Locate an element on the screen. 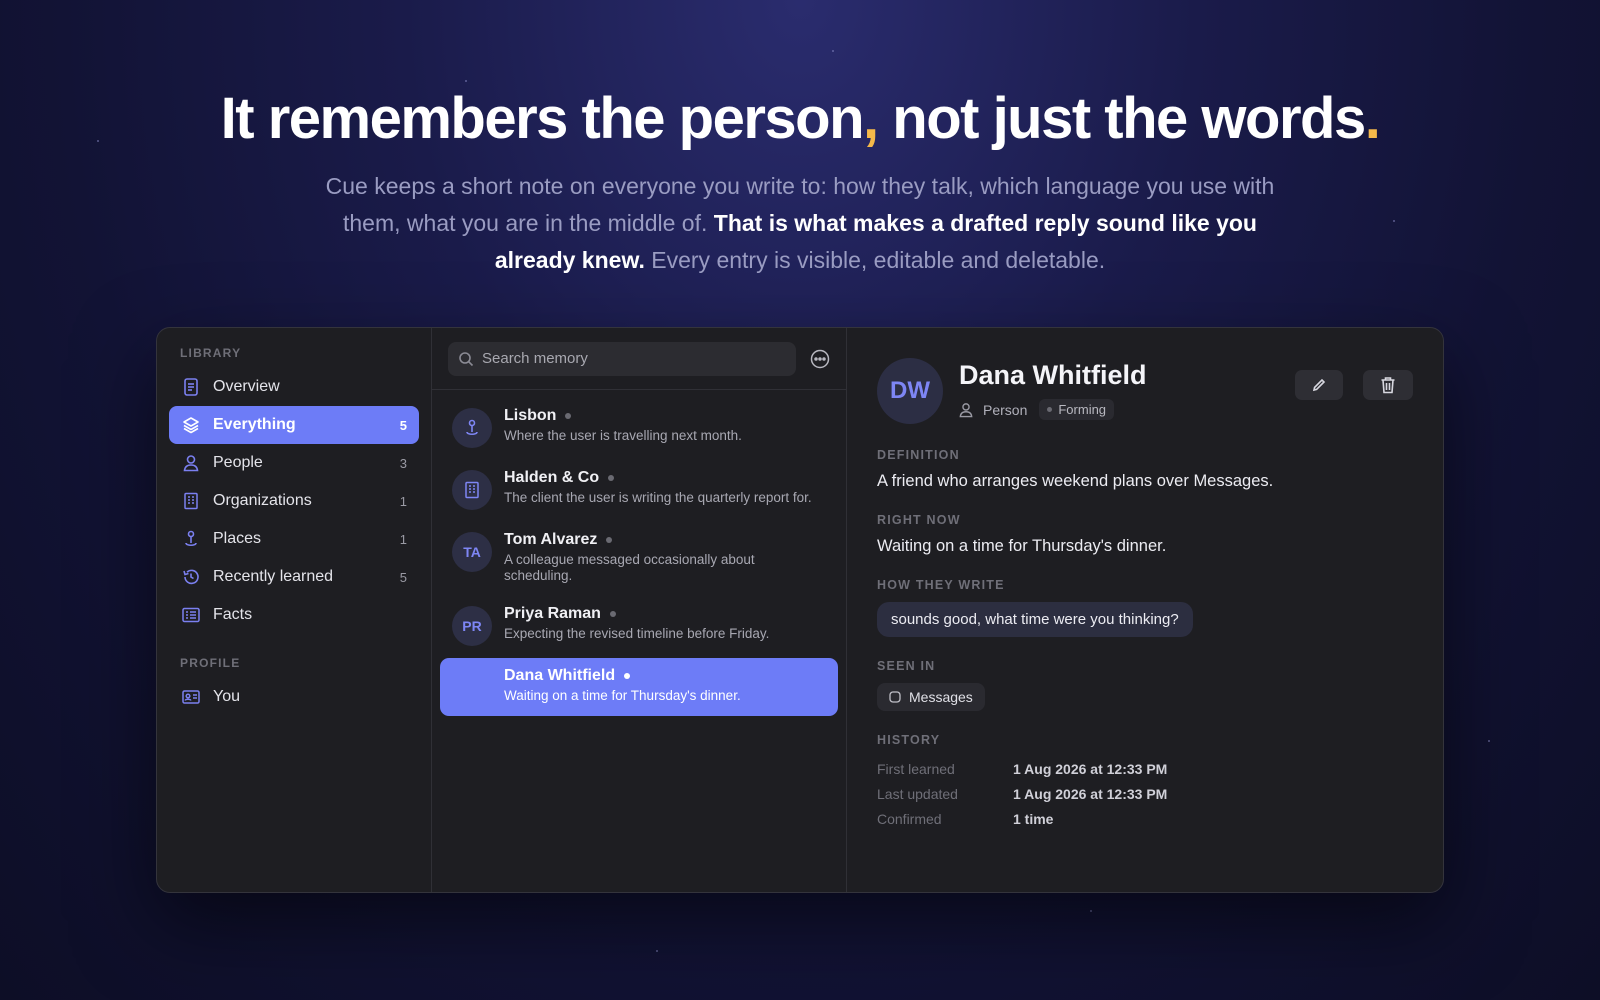 This screenshot has width=1600, height=1000. search-icon is located at coordinates (466, 359).